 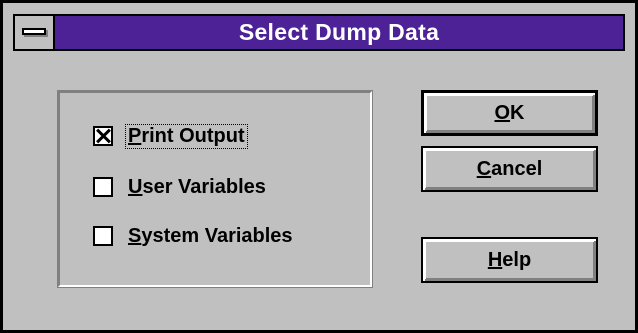 I want to click on user-variables-option: User Variables, so click(x=180, y=187).